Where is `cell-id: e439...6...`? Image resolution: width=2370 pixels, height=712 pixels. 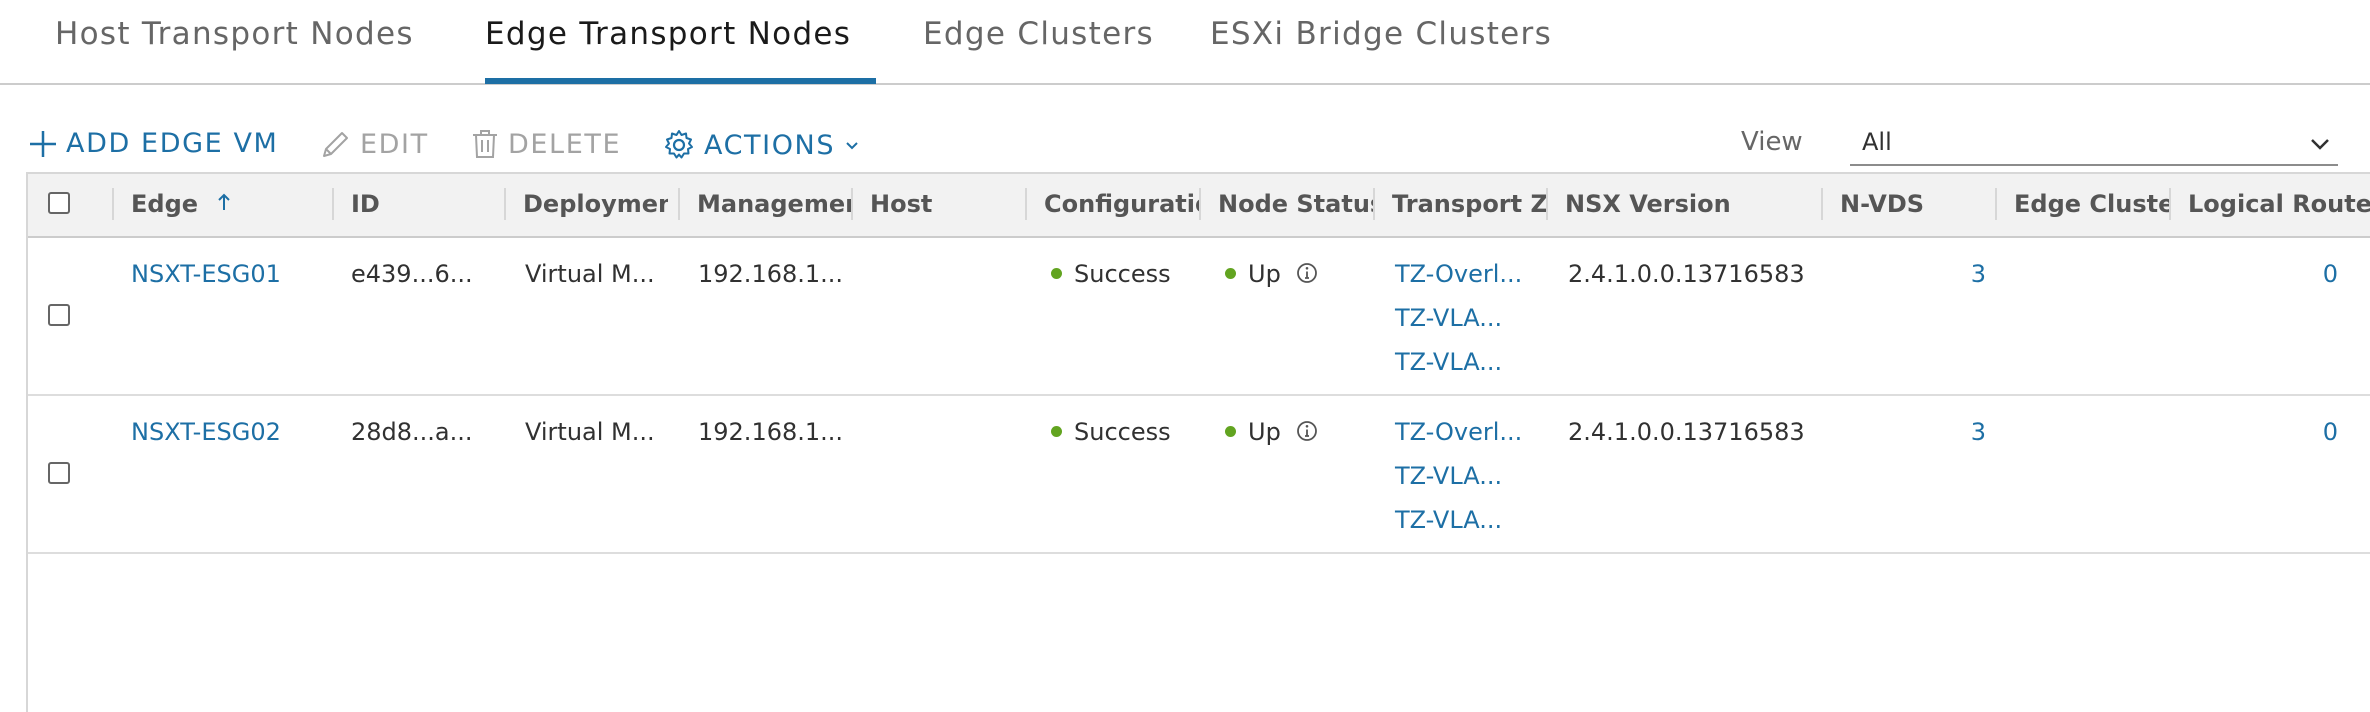 cell-id: e439...6... is located at coordinates (412, 274).